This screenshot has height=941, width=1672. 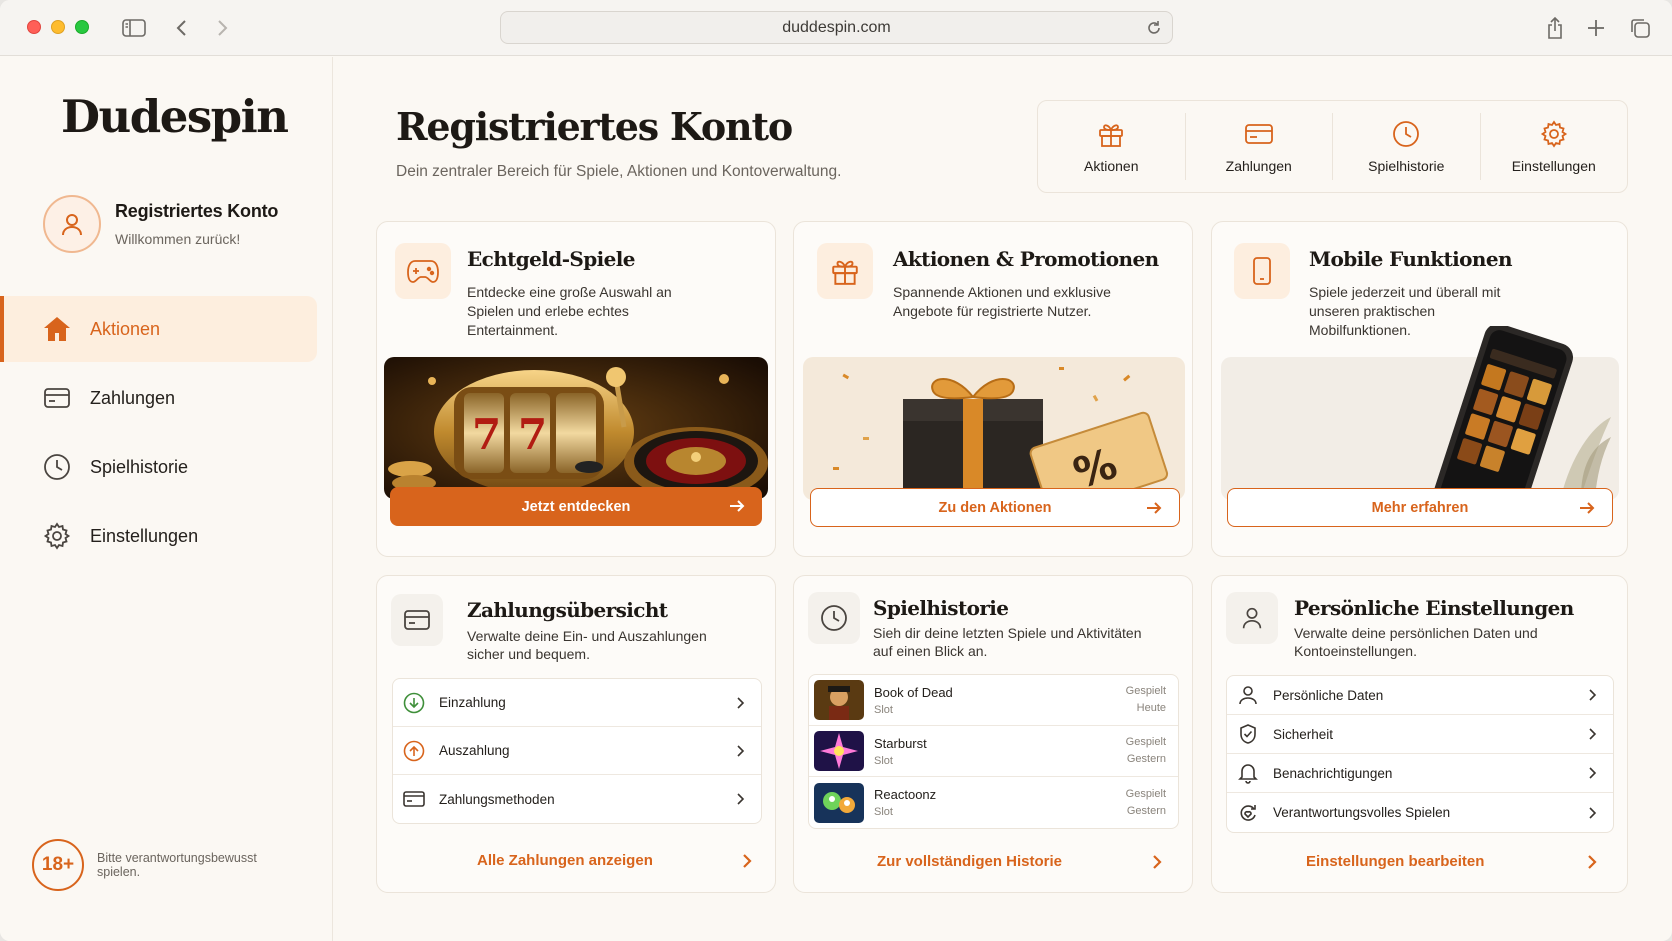 What do you see at coordinates (993, 751) in the screenshot?
I see `history-row: Starburst Slot Gespielt Gestern` at bounding box center [993, 751].